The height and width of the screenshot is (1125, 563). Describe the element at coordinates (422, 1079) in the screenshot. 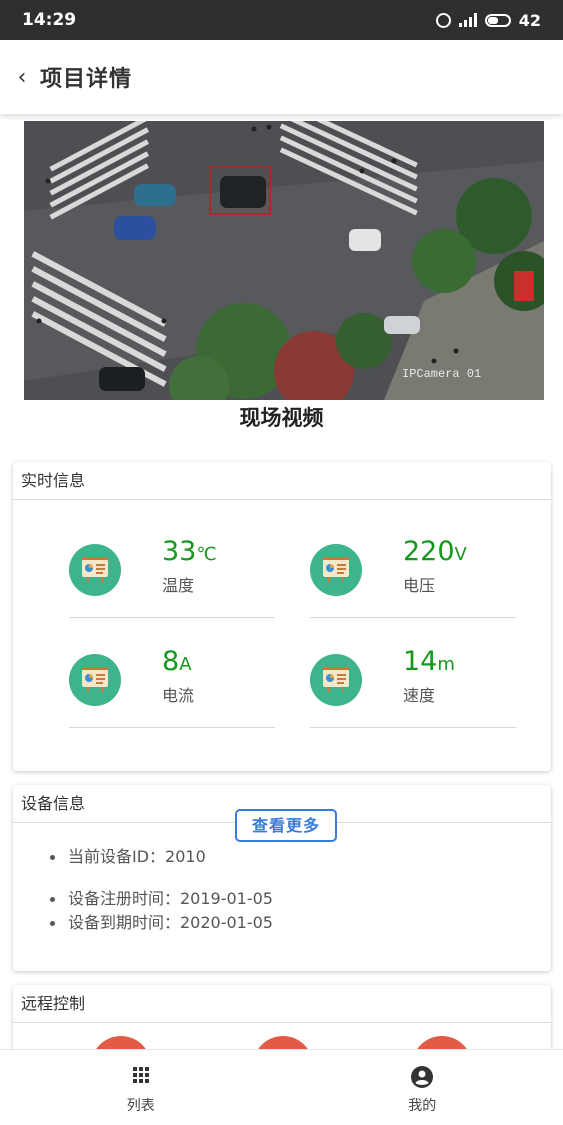

I see `user-circle-icon` at that location.